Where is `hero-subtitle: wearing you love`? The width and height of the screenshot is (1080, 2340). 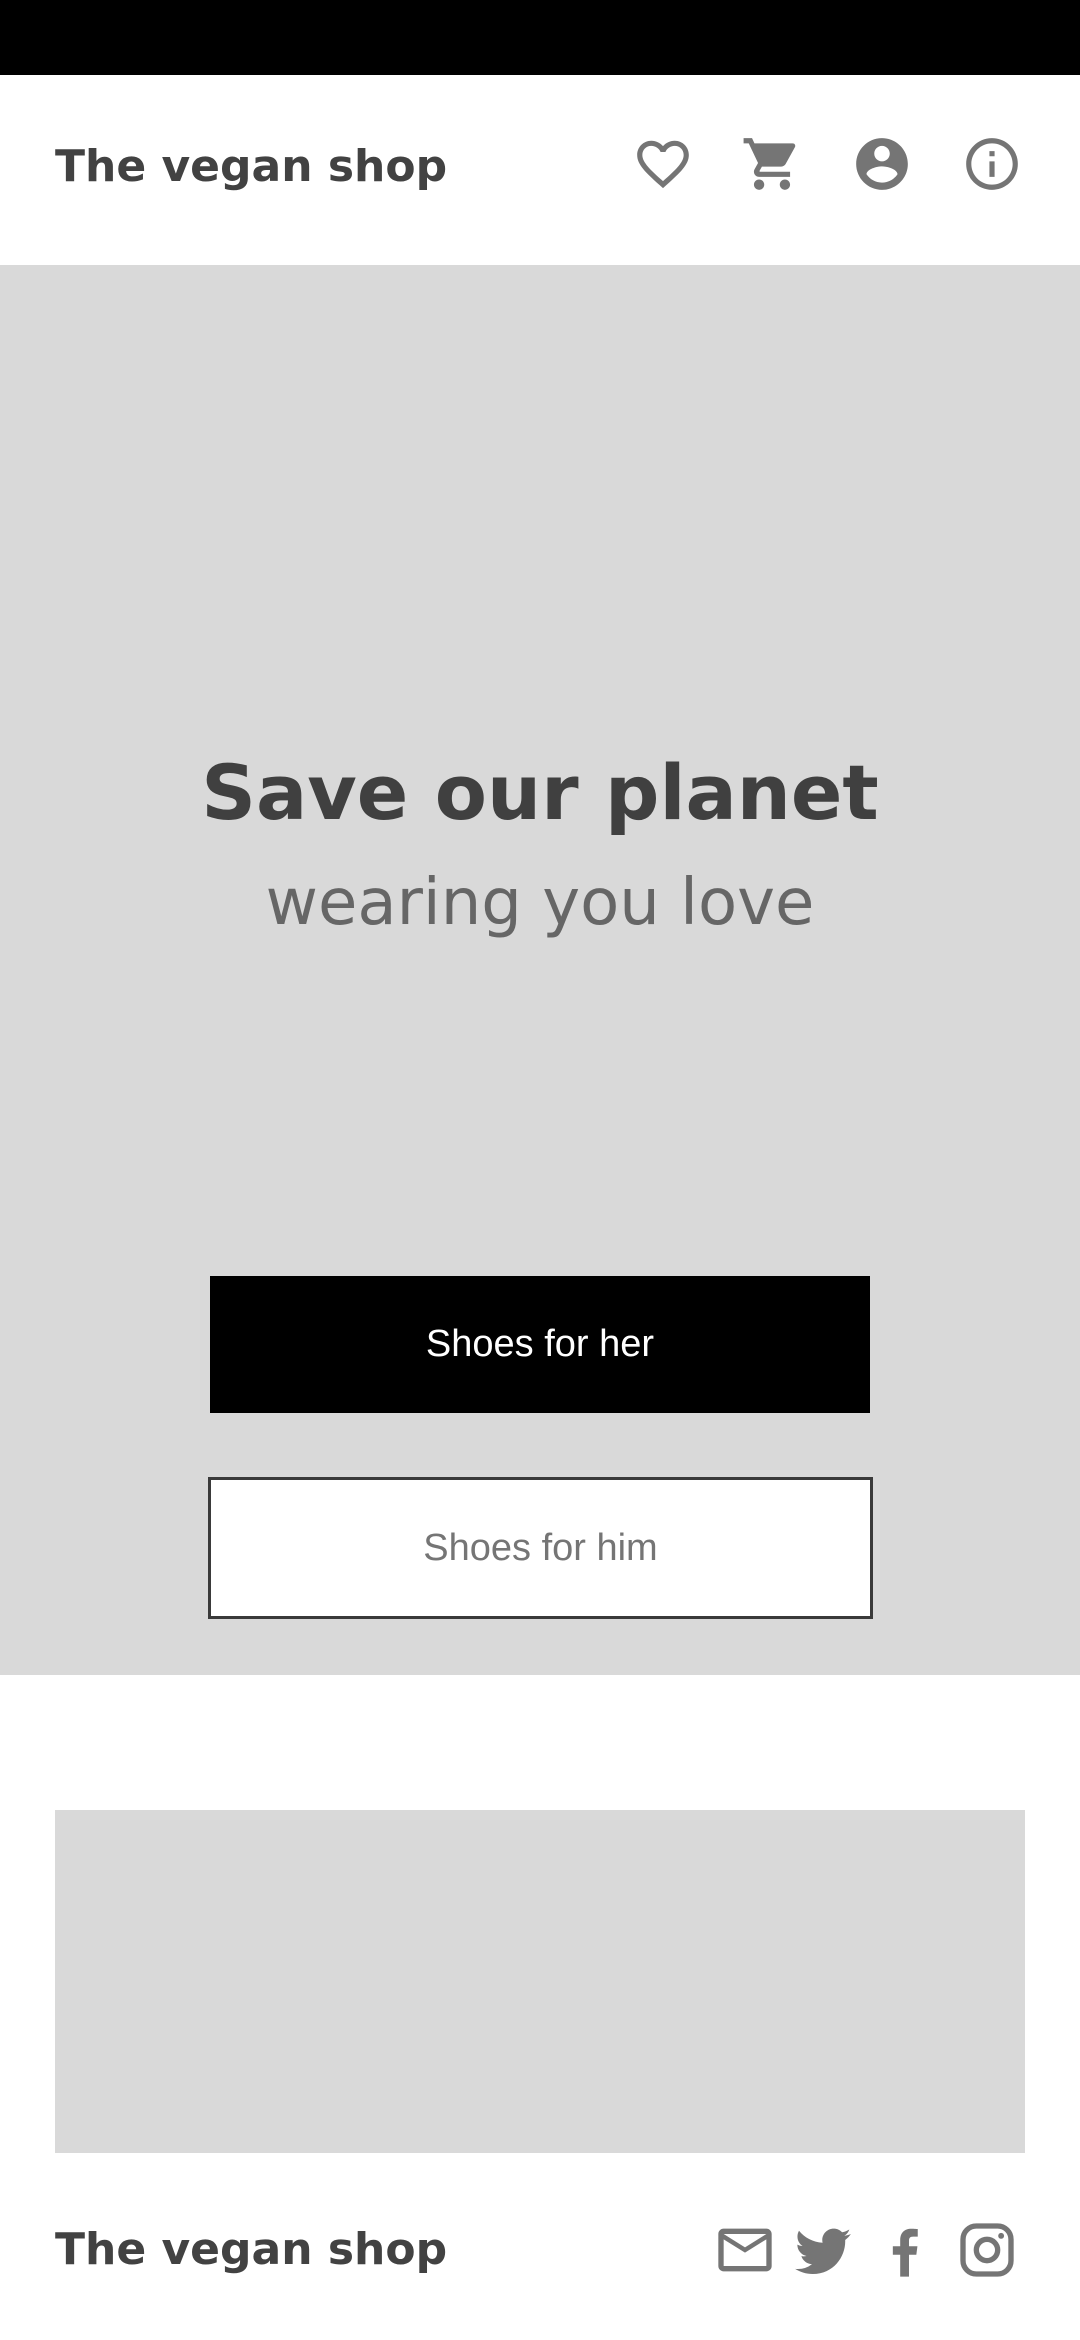
hero-subtitle: wearing you love is located at coordinates (540, 903).